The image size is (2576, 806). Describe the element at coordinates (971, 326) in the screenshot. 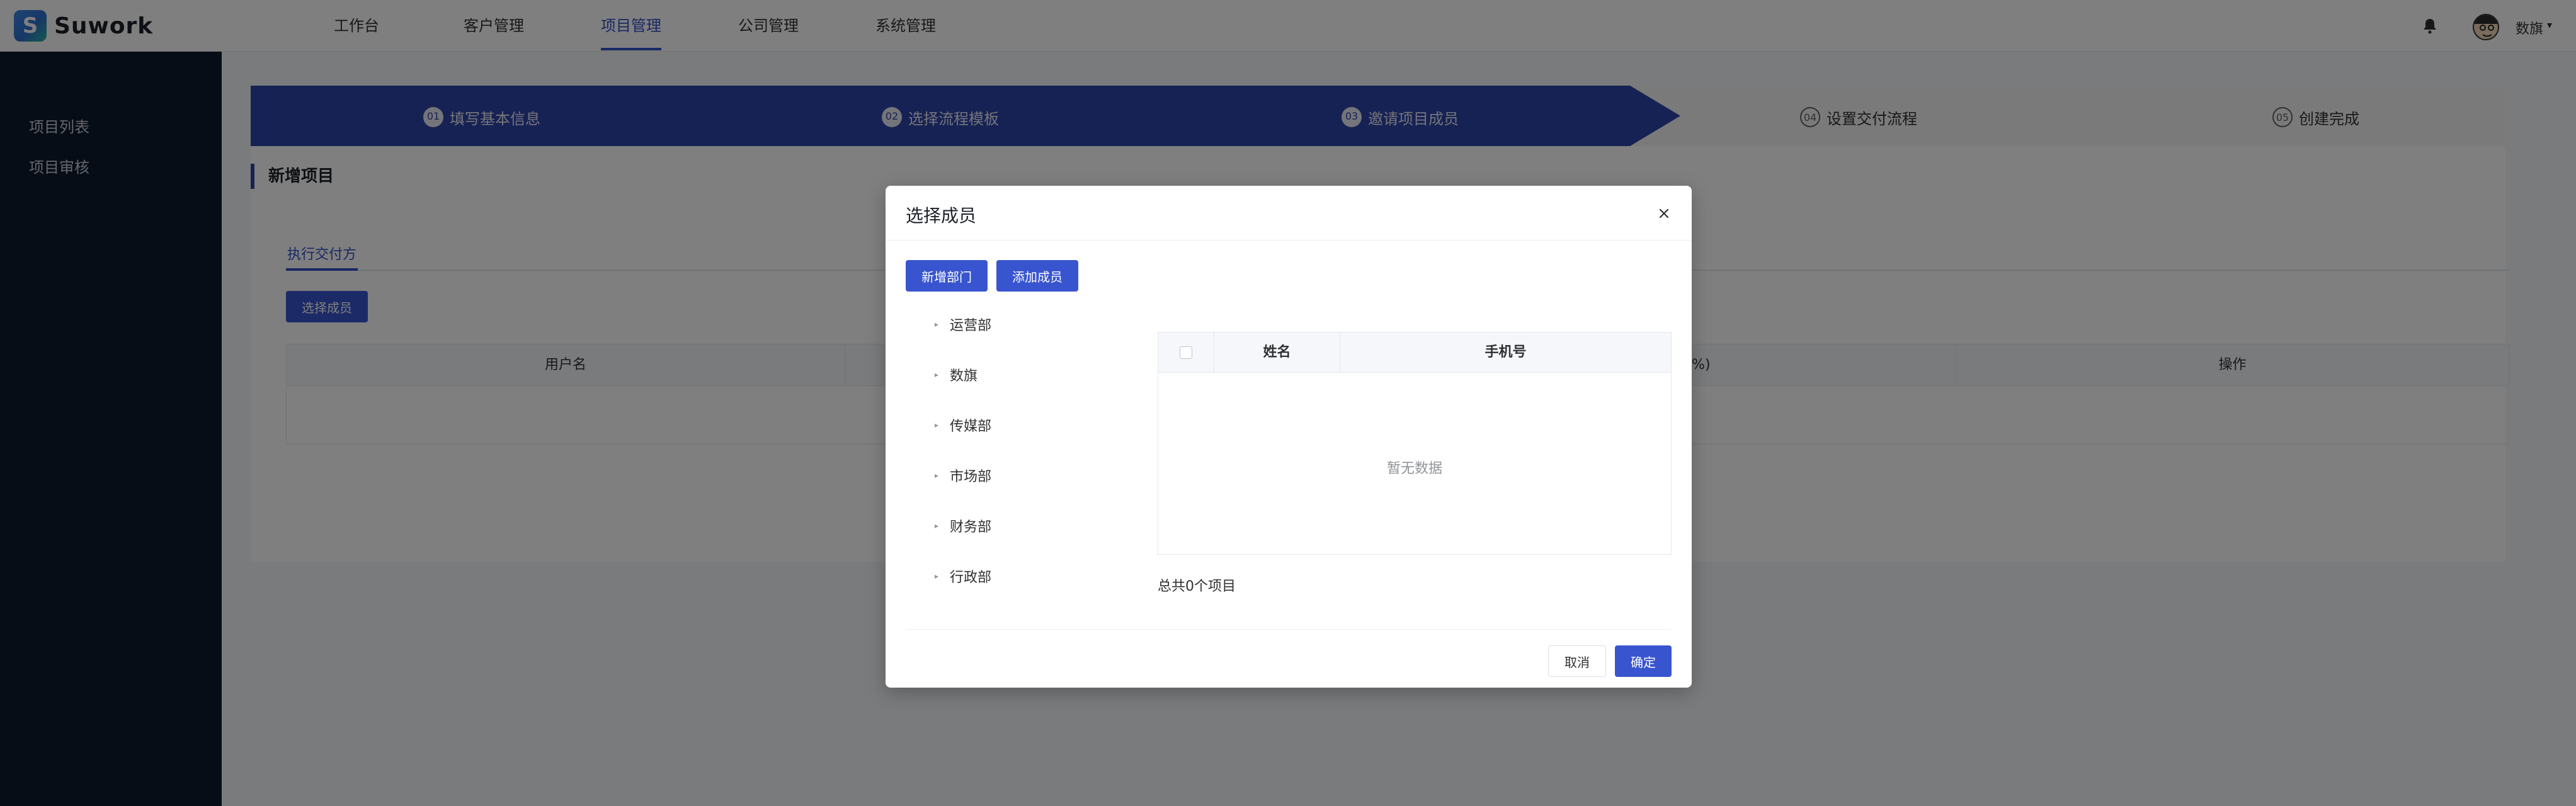

I see `tree-node-label: 运营部` at that location.